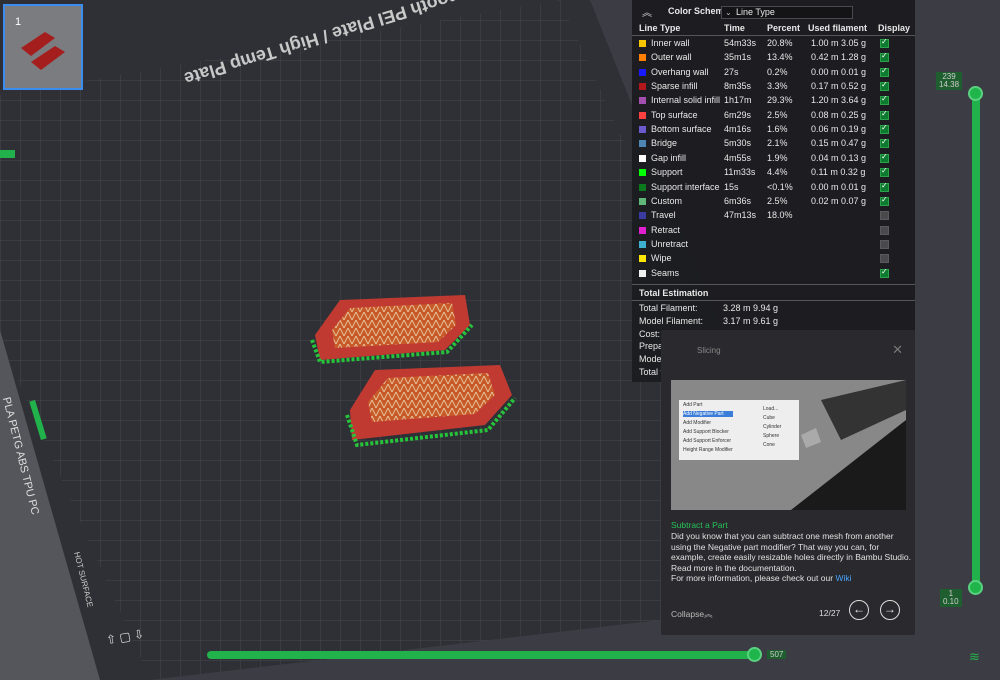 The image size is (1000, 680). I want to click on legend-row: Overhang wall 27s 0.2% 0.00 m 0.01 g, so click(773, 73).